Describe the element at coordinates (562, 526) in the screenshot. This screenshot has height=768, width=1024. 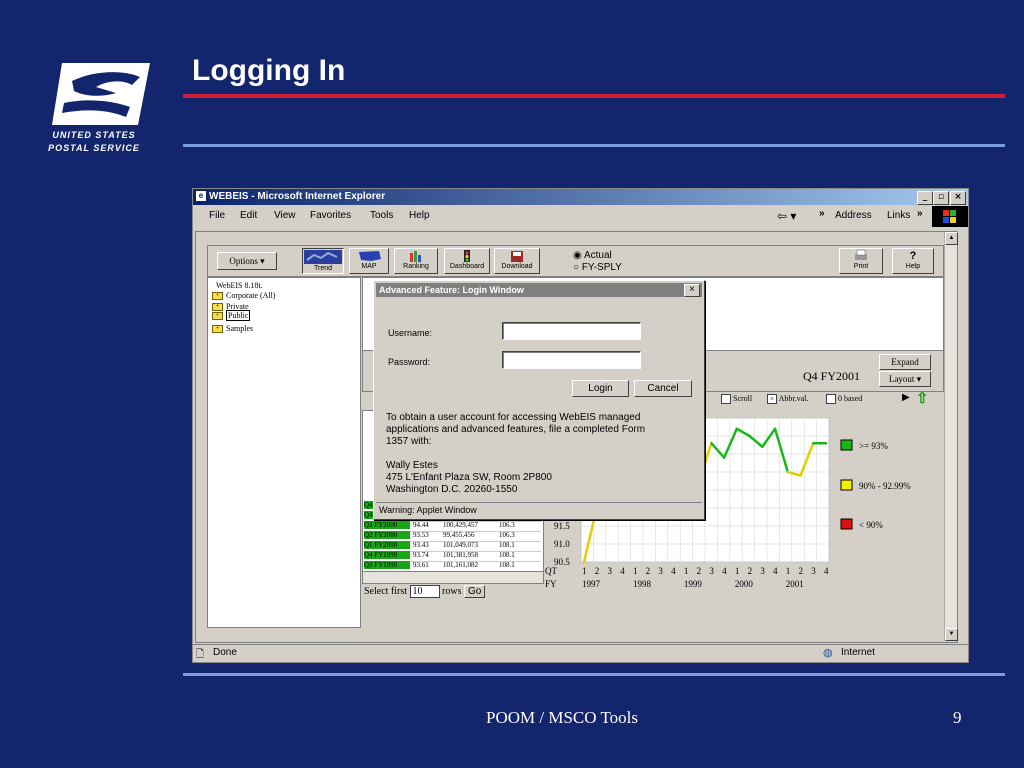
I see `y-tick-label: 91.5` at that location.